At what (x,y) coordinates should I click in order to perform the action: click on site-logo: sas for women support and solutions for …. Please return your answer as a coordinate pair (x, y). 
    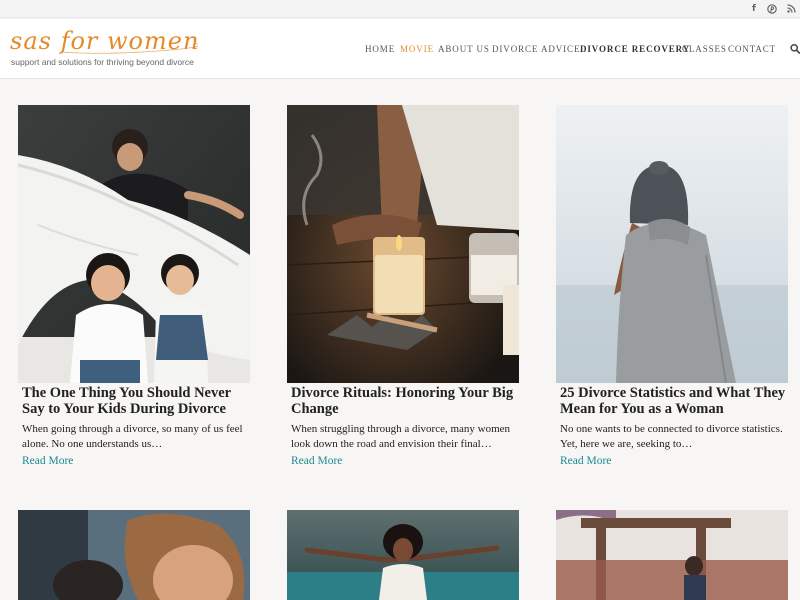
    Looking at the image, I should click on (100, 47).